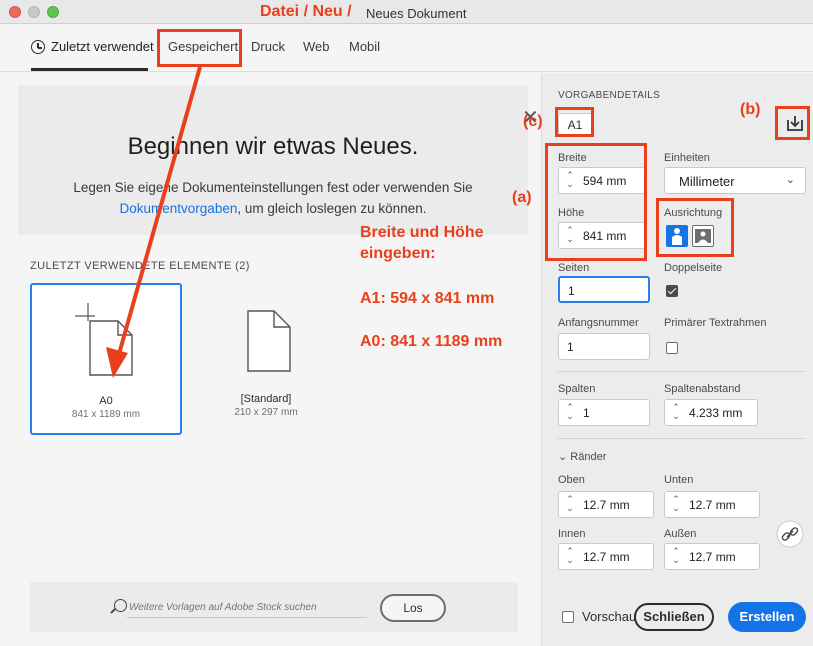  I want to click on margin-inside-label: Innen, so click(572, 534).